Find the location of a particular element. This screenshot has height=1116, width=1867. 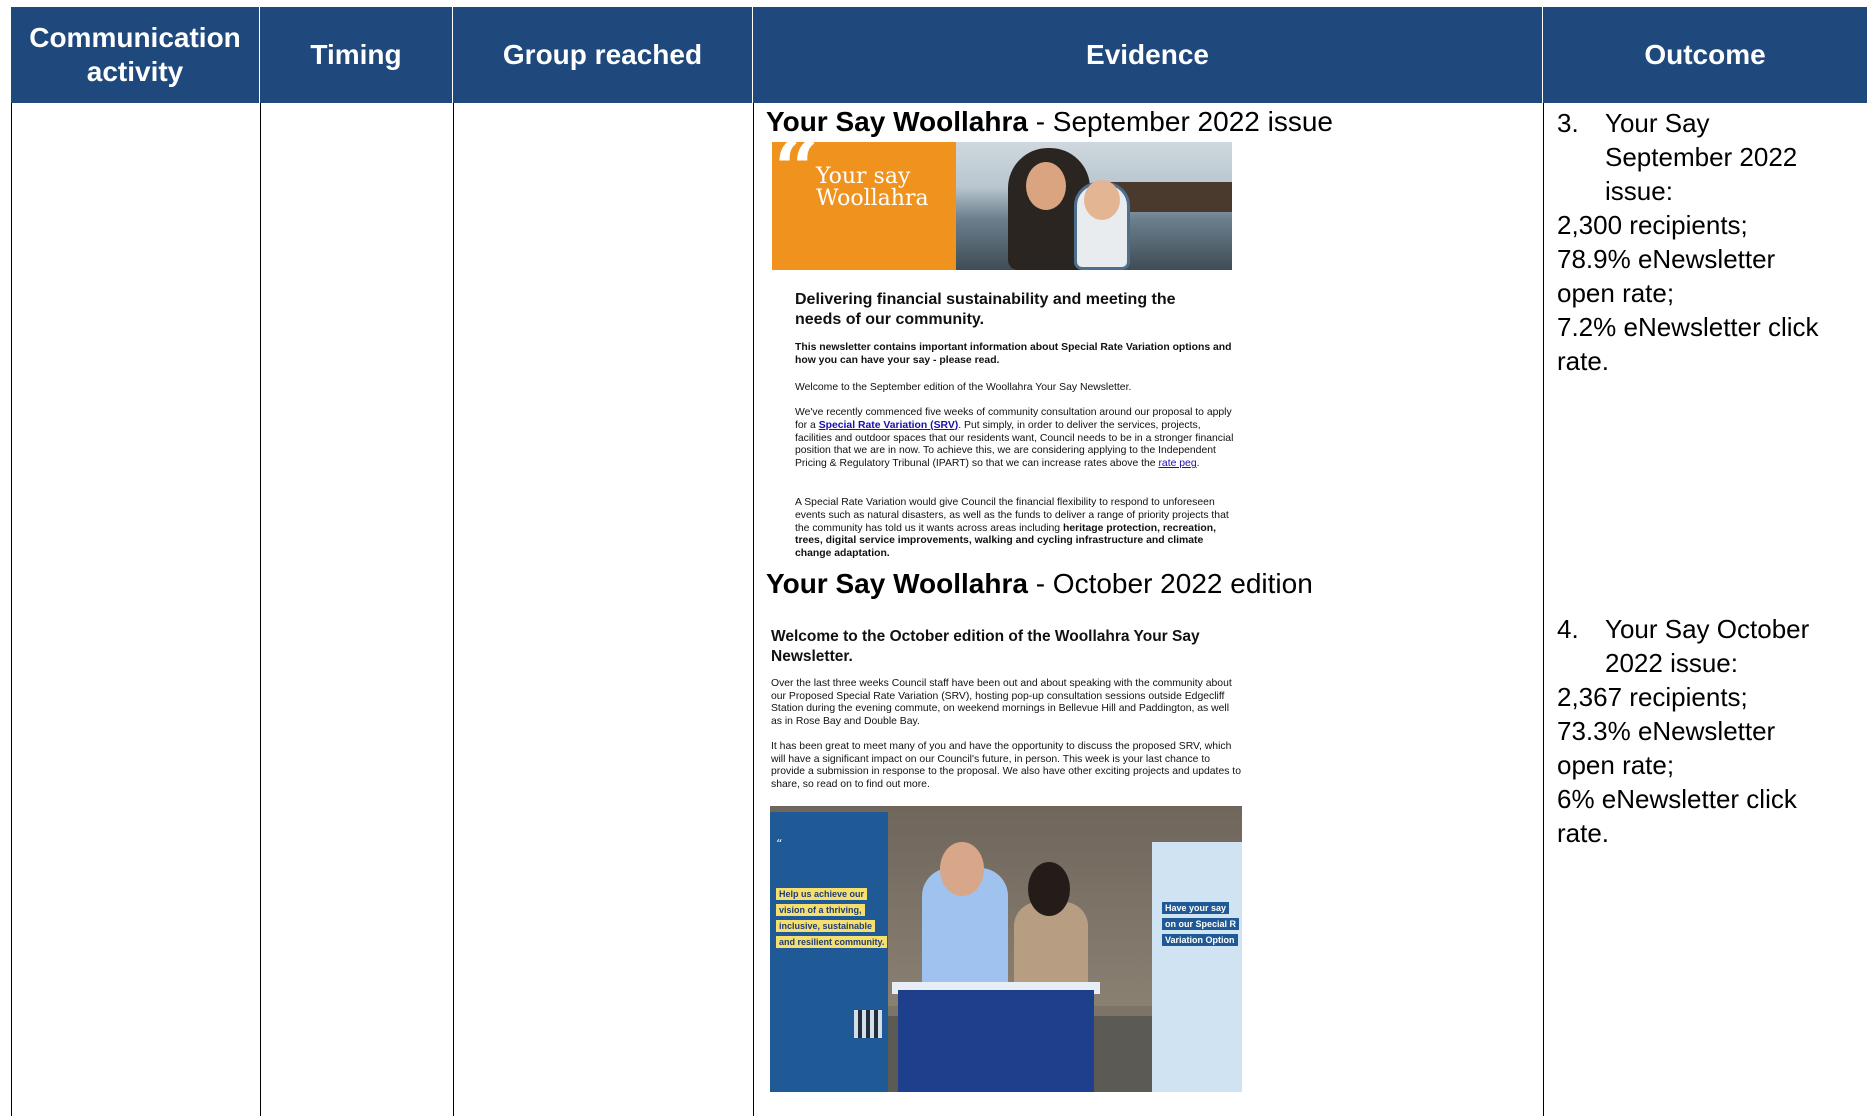

outcome-title: Your Say October is located at coordinates (1707, 629).